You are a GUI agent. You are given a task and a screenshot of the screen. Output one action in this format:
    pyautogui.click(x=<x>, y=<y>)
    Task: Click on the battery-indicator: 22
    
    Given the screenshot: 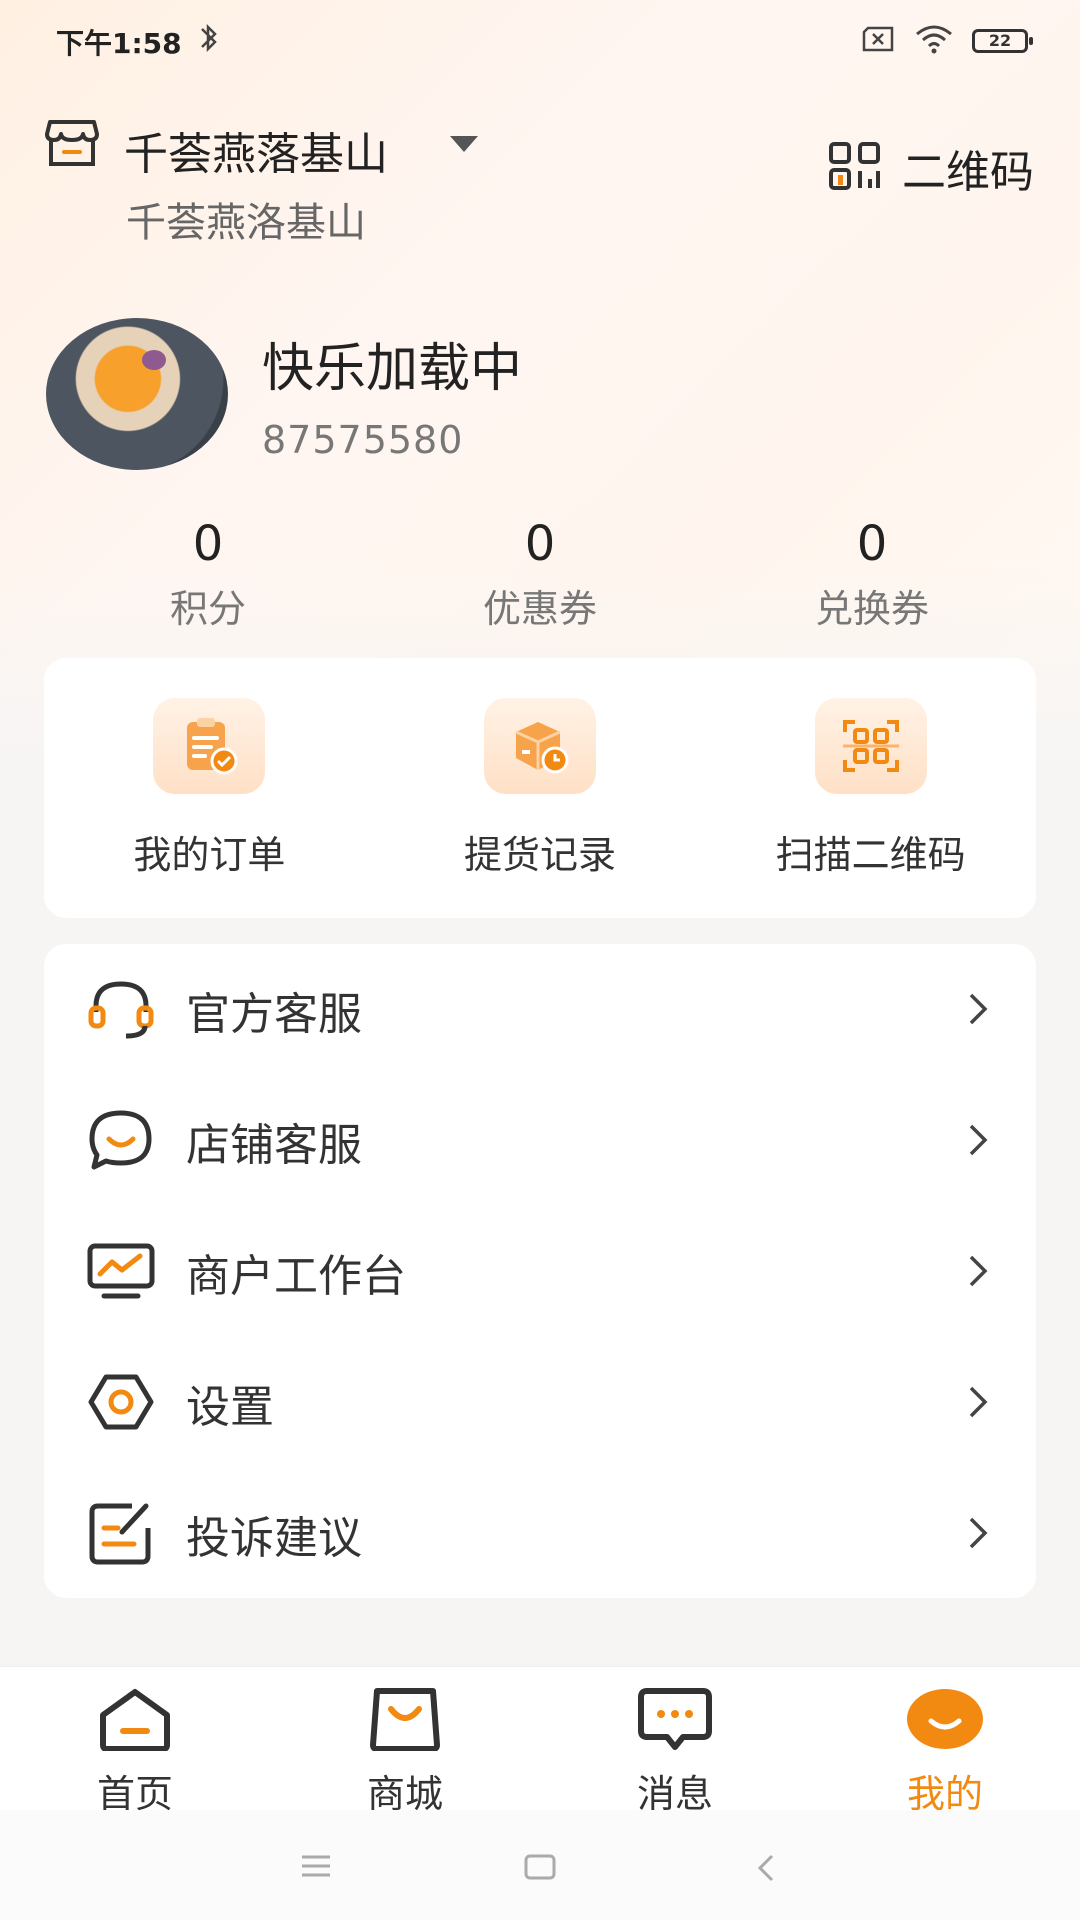 What is the action you would take?
    pyautogui.click(x=1002, y=41)
    